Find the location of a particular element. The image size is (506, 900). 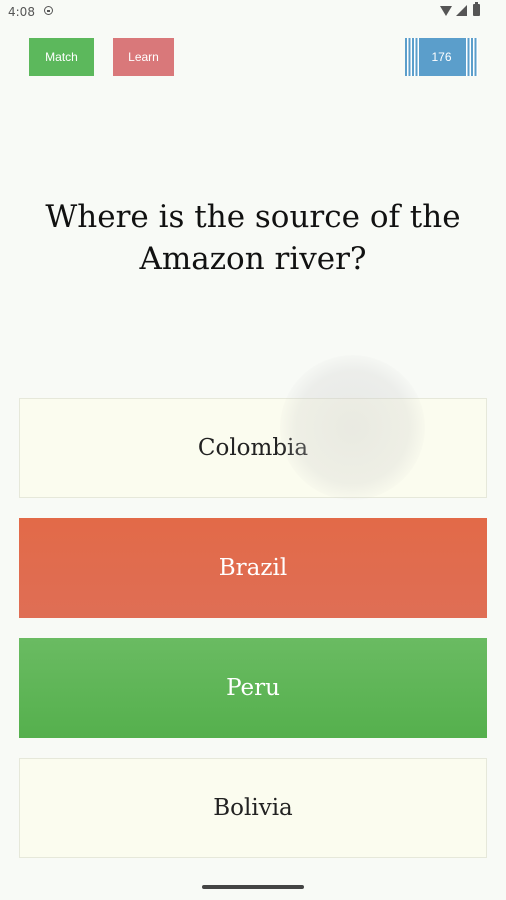

answer-option-brazil: Brazil is located at coordinates (253, 568).